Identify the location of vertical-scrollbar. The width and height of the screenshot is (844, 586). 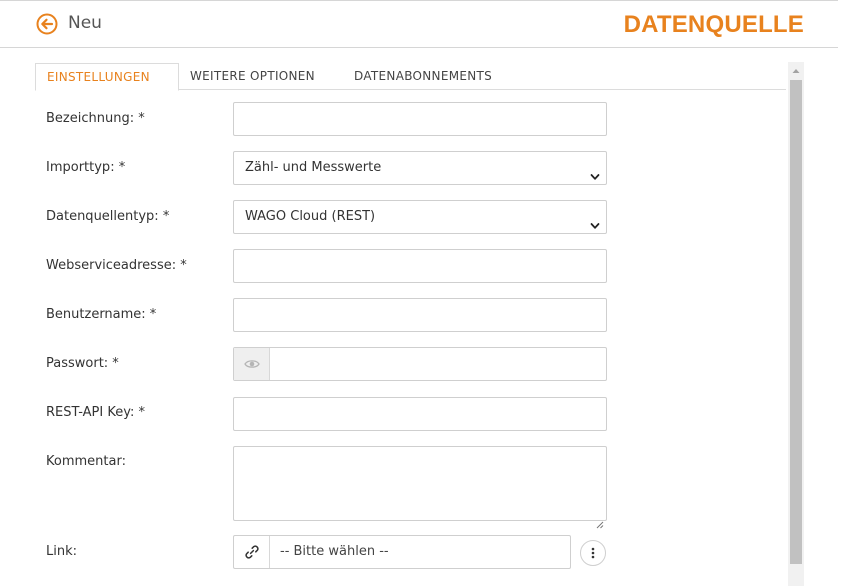
(796, 324).